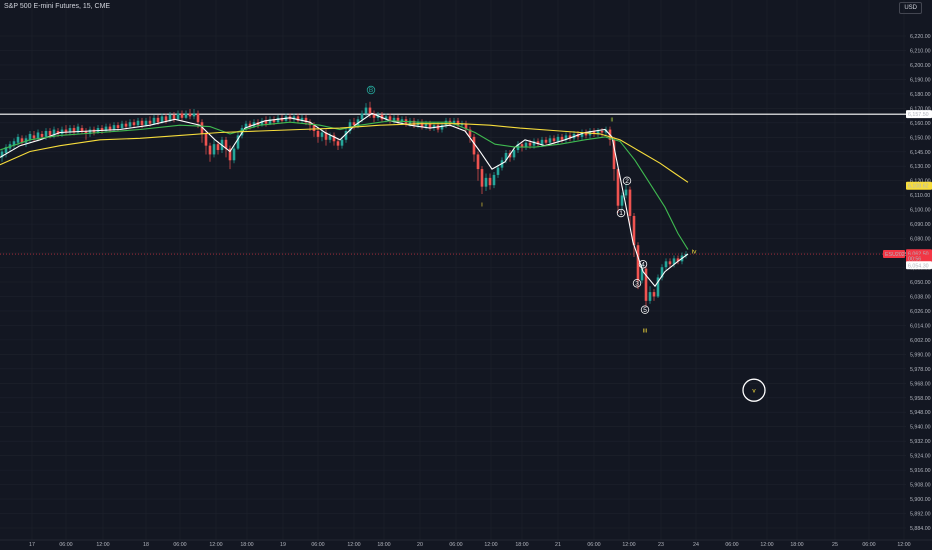 This screenshot has height=550, width=932. What do you see at coordinates (920, 283) in the screenshot?
I see `y-tick-label: 6,050.00` at bounding box center [920, 283].